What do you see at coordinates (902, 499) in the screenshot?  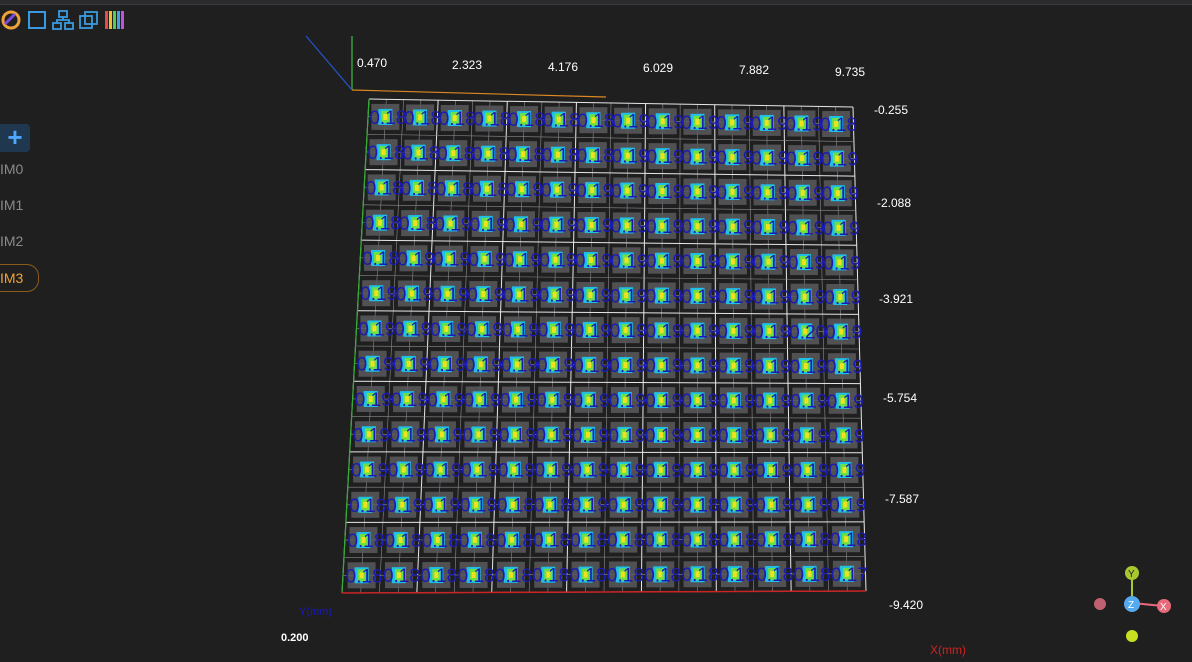 I see `y-tick-label: -7.587` at bounding box center [902, 499].